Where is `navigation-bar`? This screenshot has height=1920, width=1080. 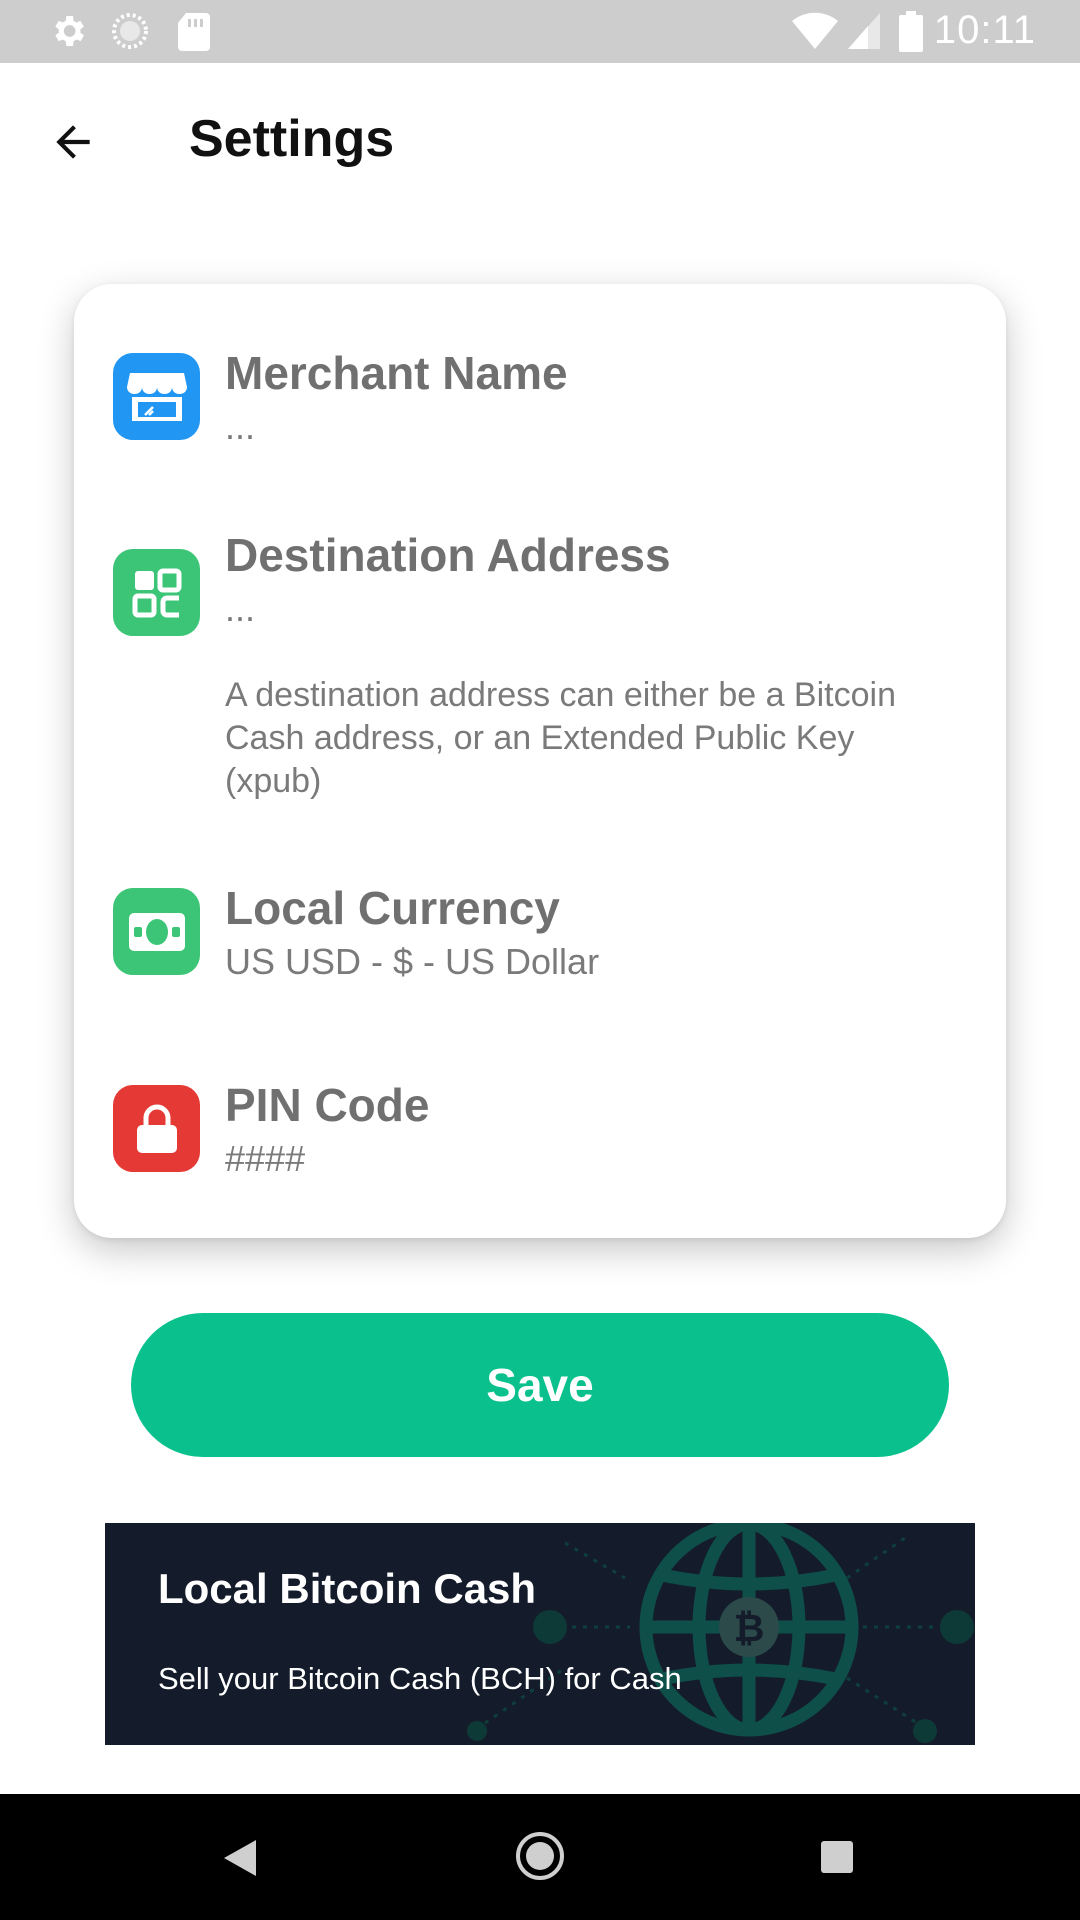 navigation-bar is located at coordinates (540, 1857).